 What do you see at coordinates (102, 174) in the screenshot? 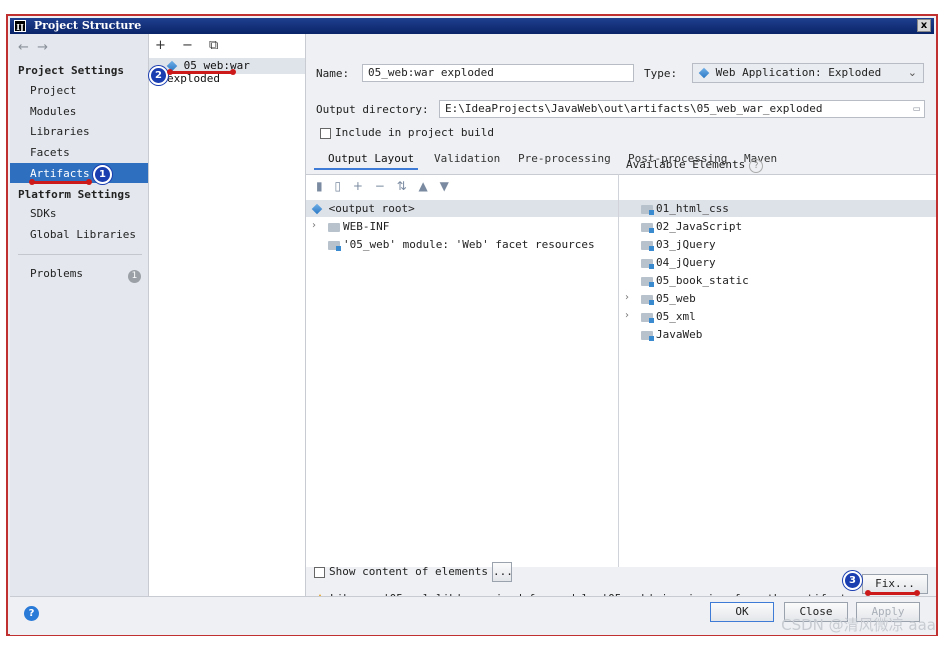
I see `annotation-badge-1: 1` at bounding box center [102, 174].